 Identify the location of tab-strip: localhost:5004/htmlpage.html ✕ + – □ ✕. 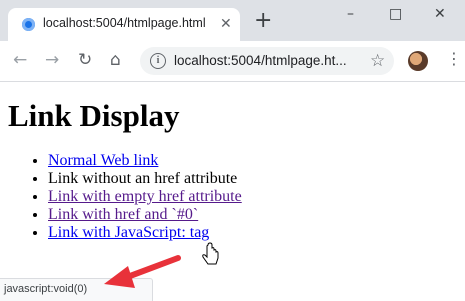
(232, 20).